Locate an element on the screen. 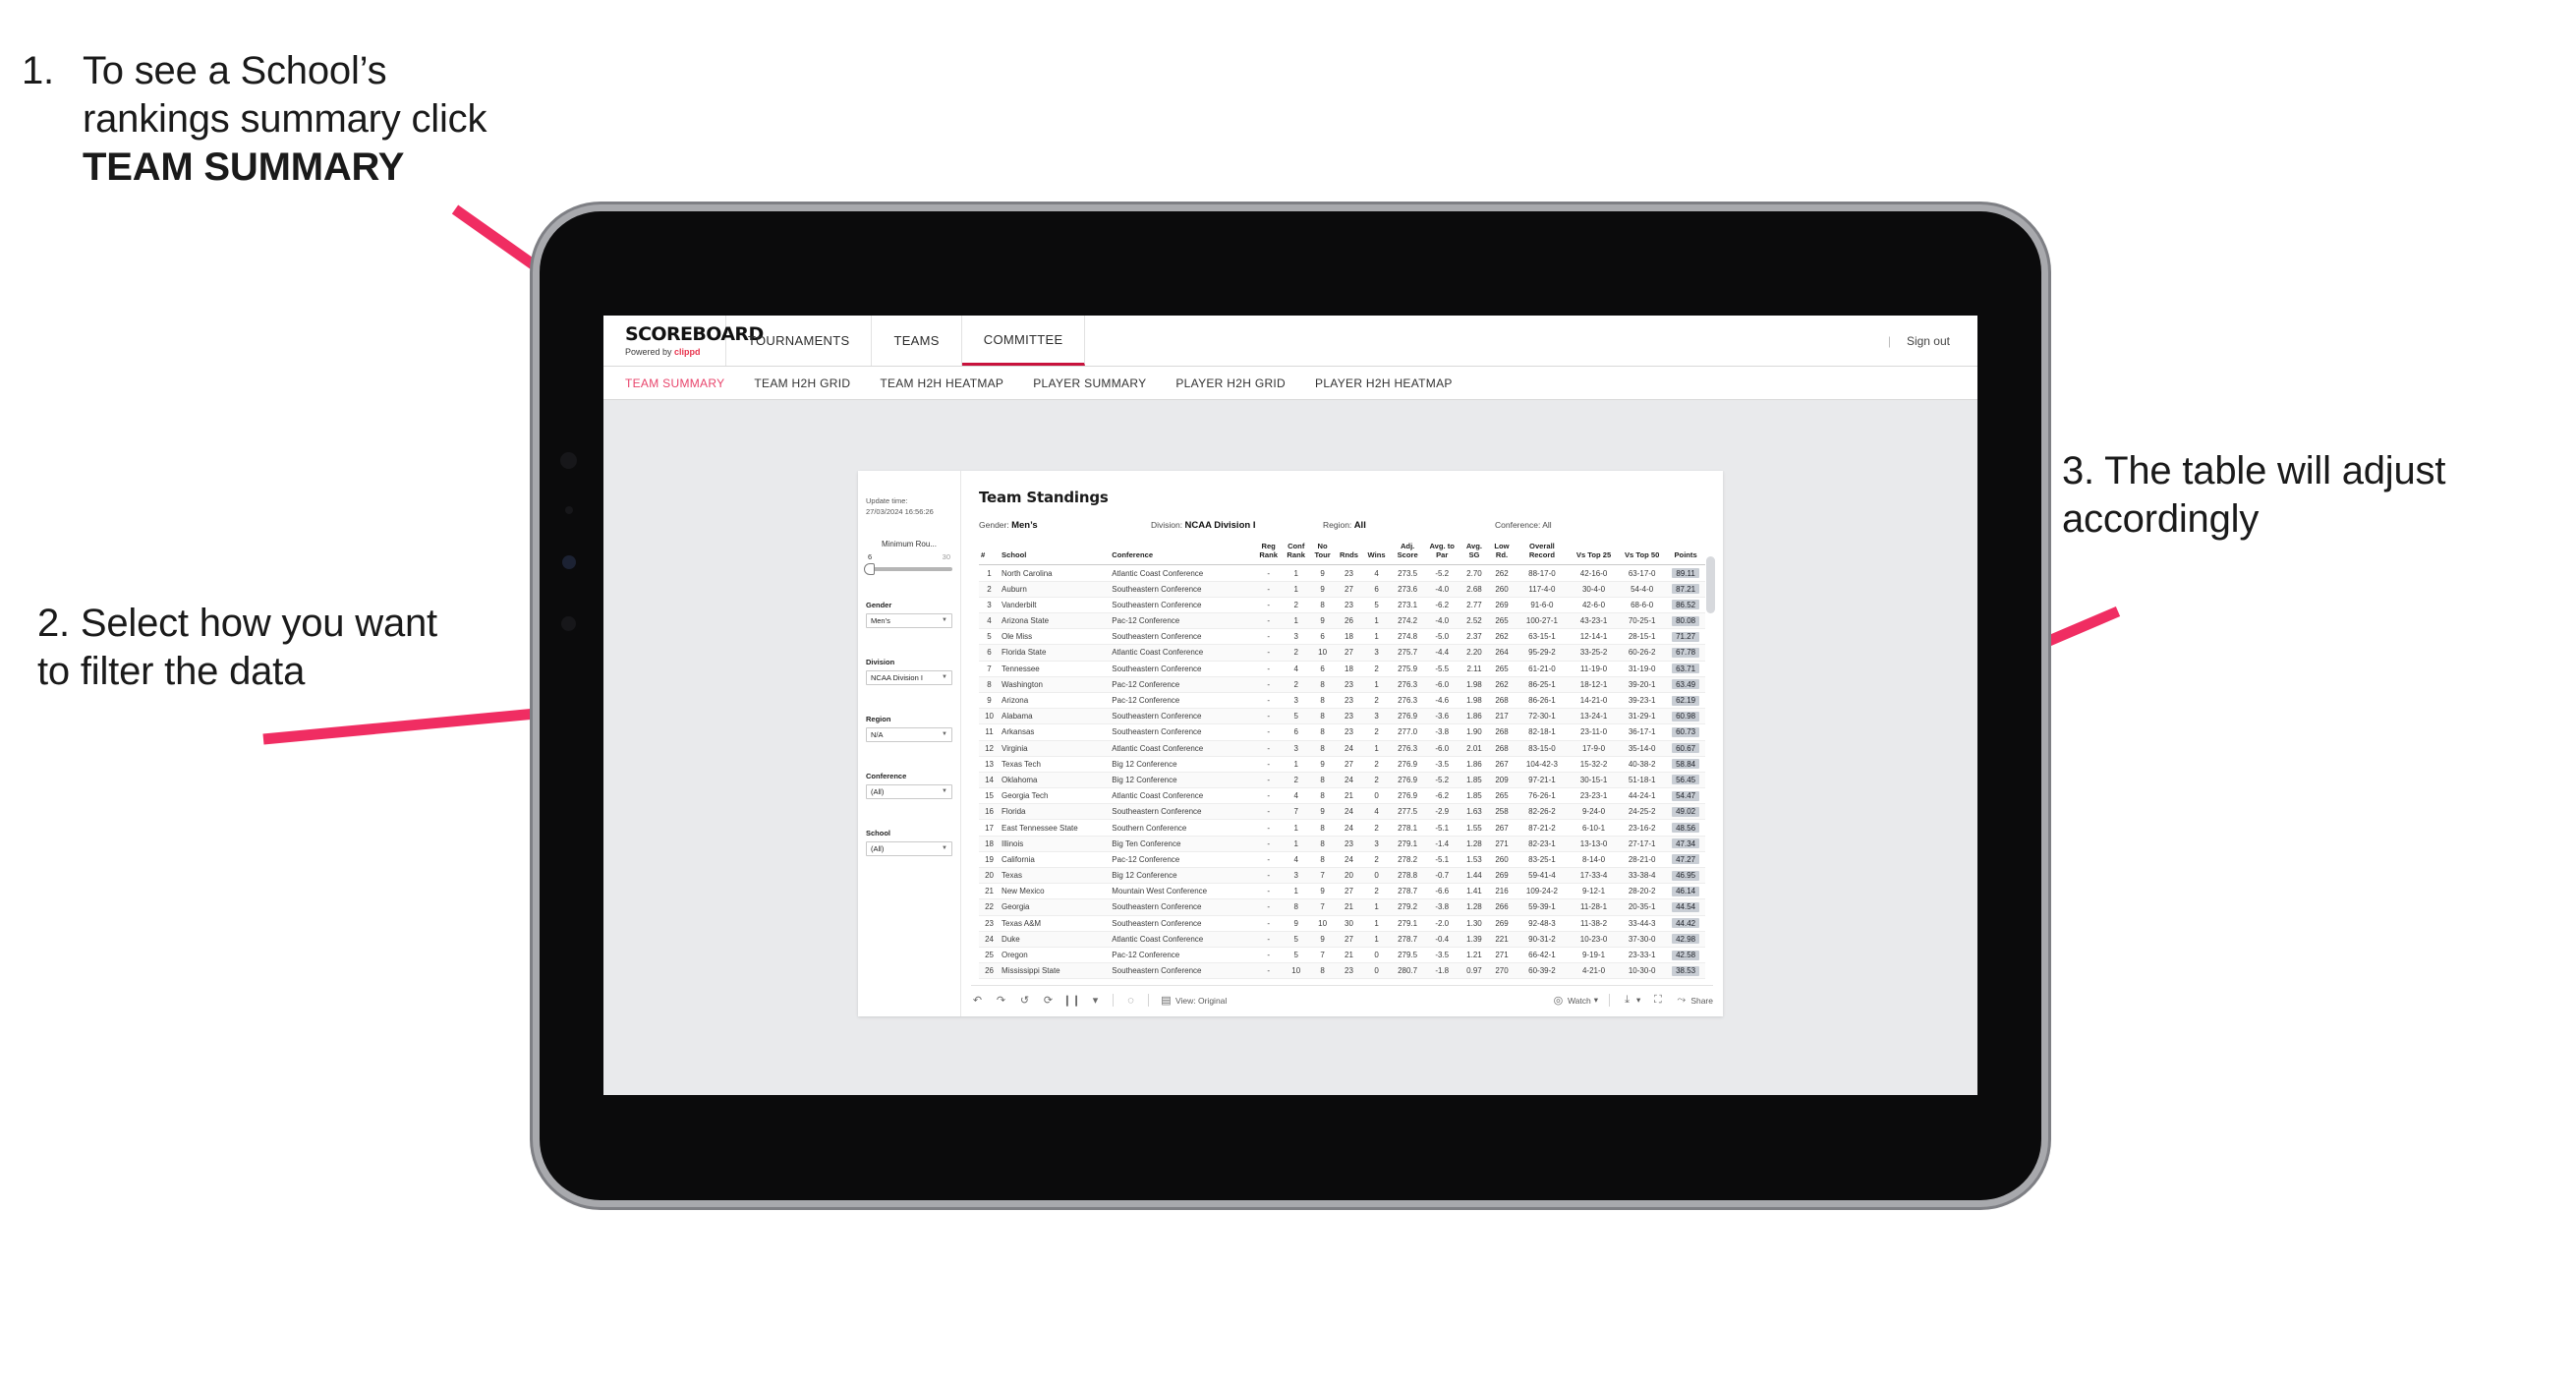 The image size is (2576, 1386). cell-vs-top-50: 68-6-0 is located at coordinates (1643, 605).